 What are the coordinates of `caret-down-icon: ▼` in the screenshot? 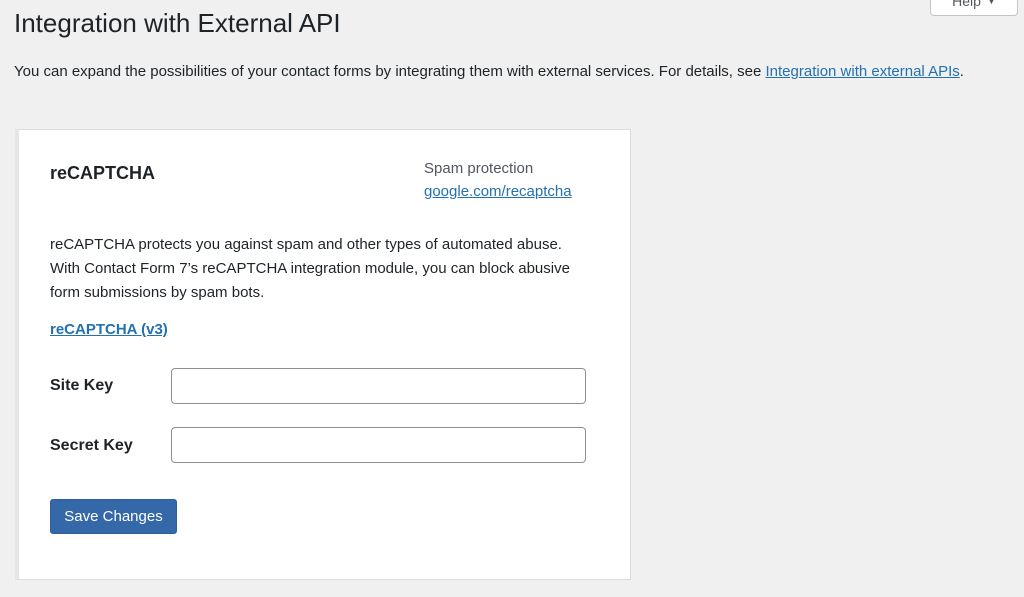 It's located at (991, 3).